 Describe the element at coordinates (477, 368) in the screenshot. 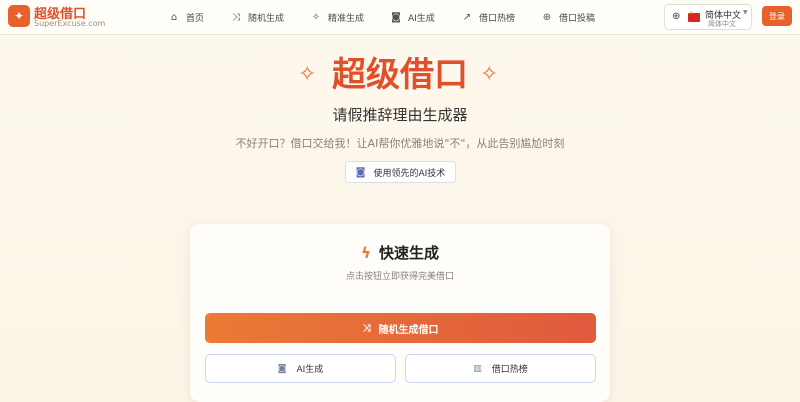

I see `bar-chart-icon: ▥` at that location.